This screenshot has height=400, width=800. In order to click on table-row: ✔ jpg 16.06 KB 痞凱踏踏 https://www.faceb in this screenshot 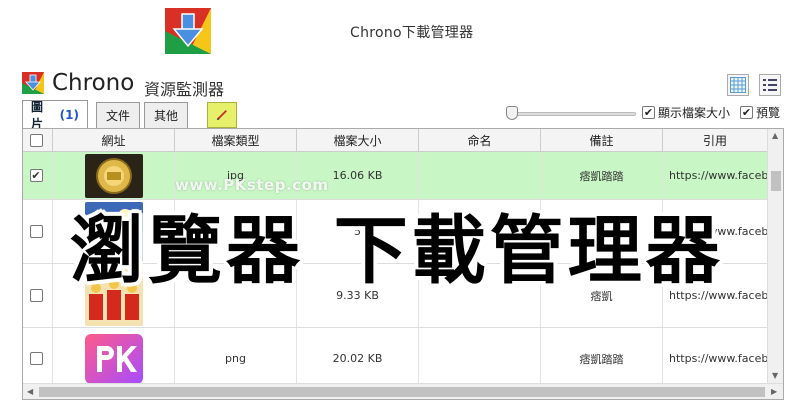, I will do `click(395, 176)`.